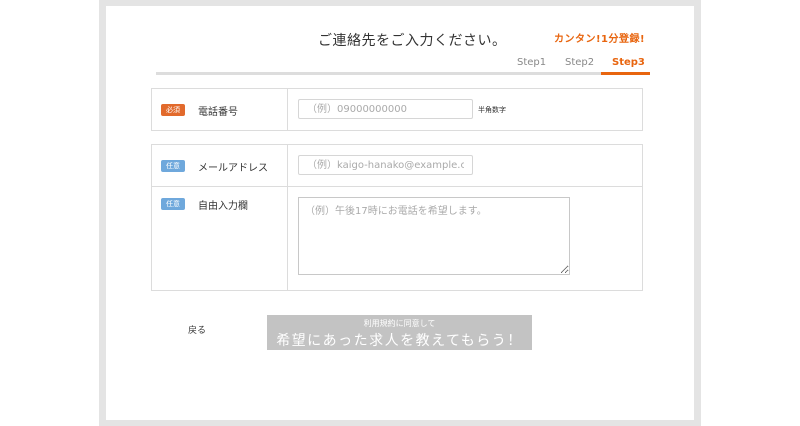 The image size is (800, 426). What do you see at coordinates (173, 166) in the screenshot?
I see `optional-badge-email: 任意` at bounding box center [173, 166].